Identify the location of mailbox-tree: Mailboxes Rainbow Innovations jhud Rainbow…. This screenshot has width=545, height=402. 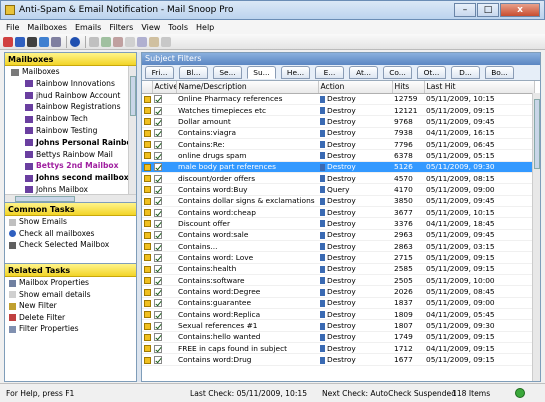
(70, 134).